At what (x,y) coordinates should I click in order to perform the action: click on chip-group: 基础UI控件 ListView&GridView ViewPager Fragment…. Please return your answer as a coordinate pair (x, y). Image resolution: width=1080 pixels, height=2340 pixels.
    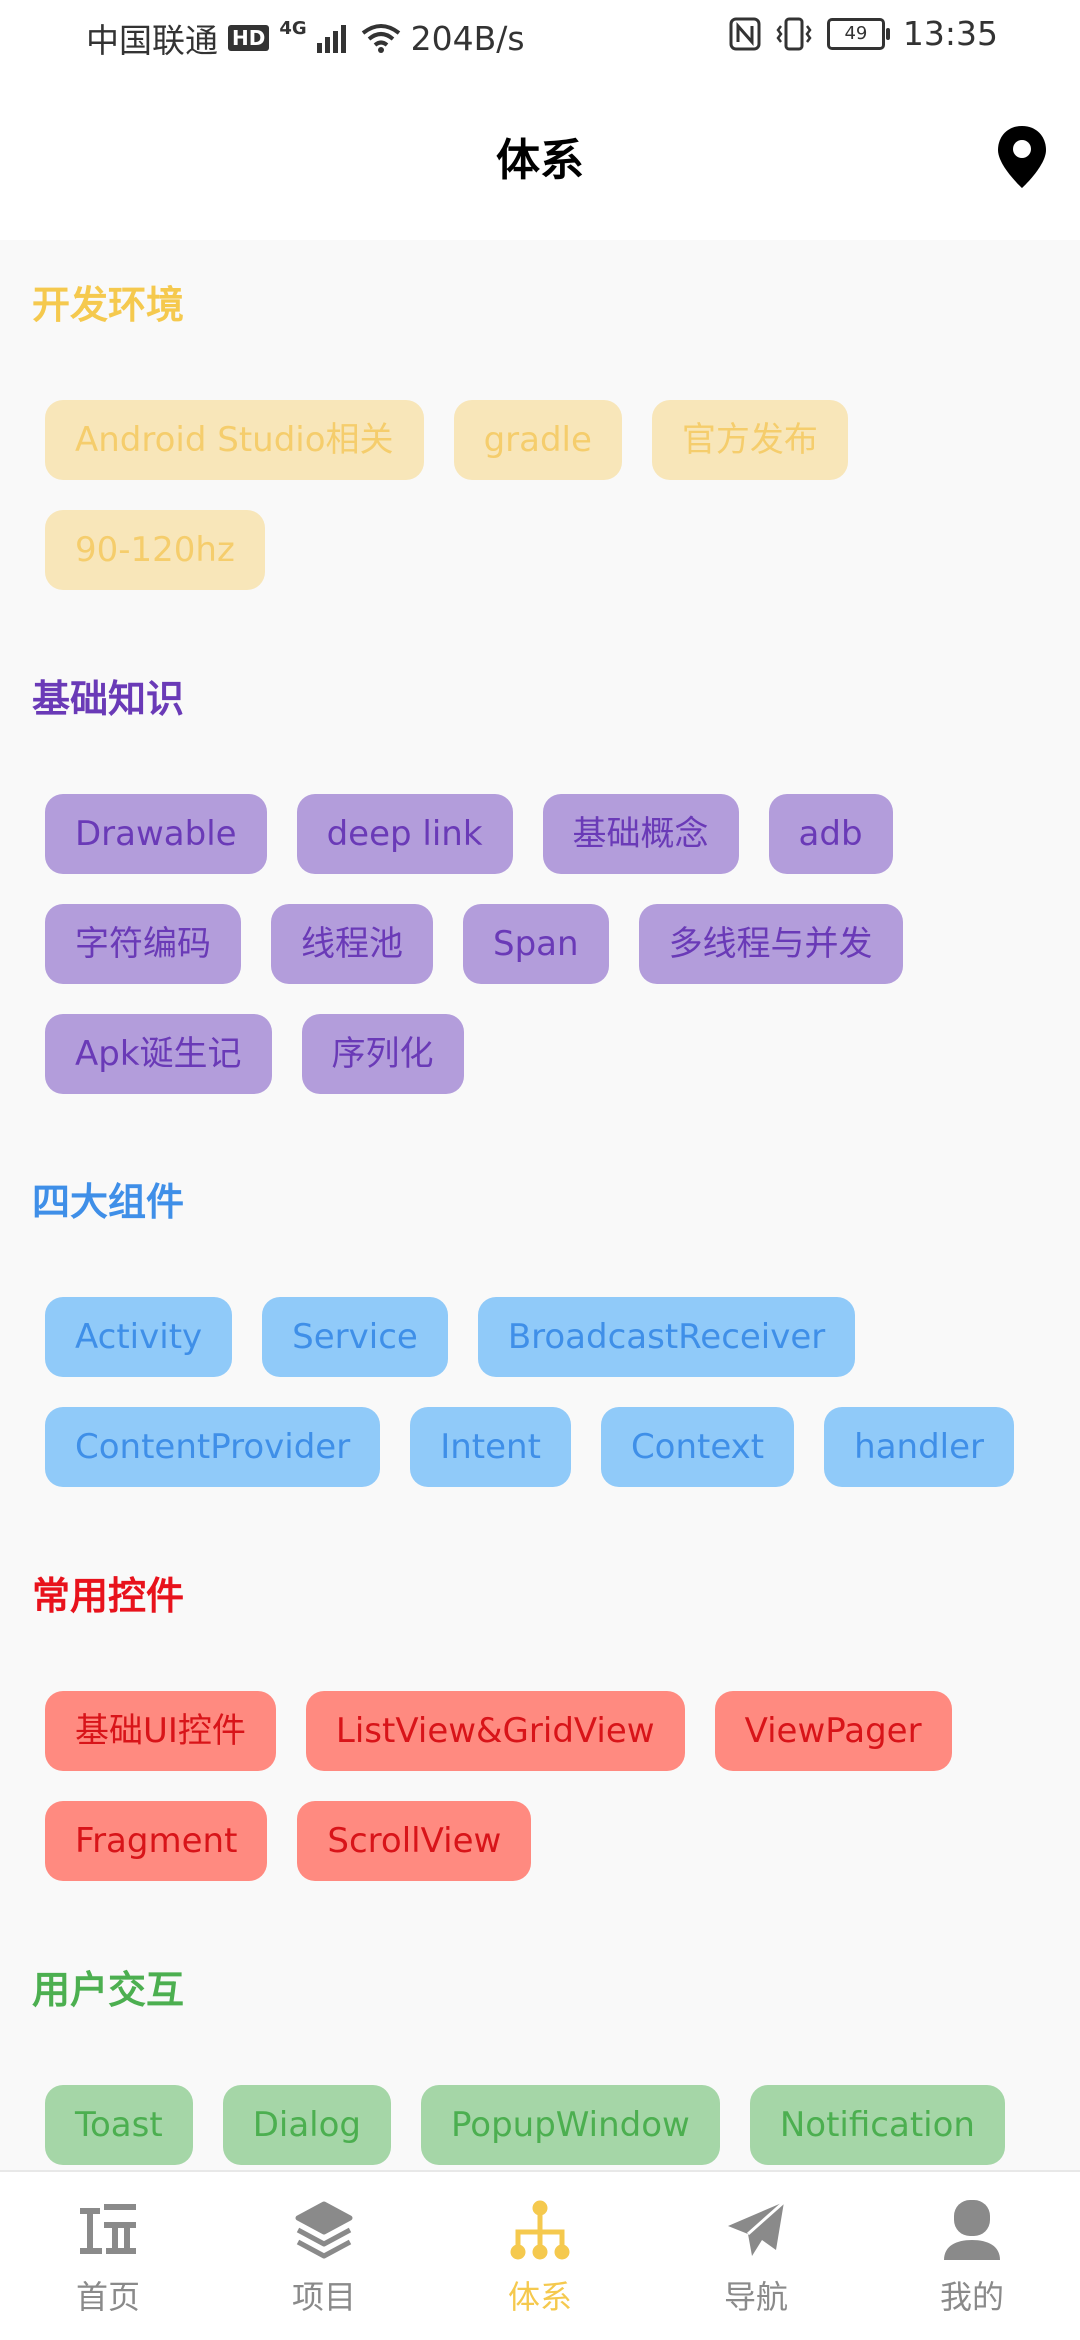
    Looking at the image, I should click on (550, 1786).